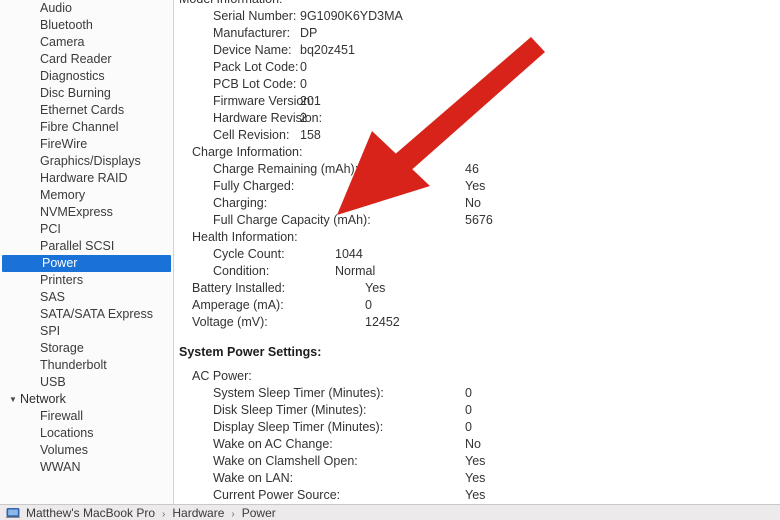  What do you see at coordinates (285, 461) in the screenshot?
I see `detail-label: Wake on Clamshell Open:` at bounding box center [285, 461].